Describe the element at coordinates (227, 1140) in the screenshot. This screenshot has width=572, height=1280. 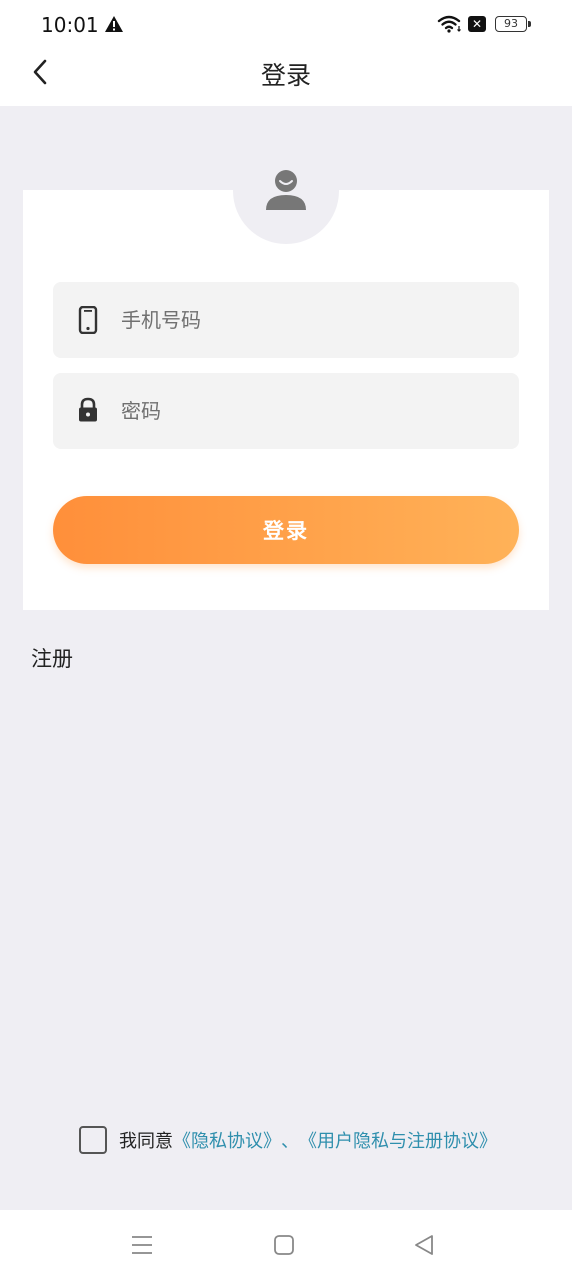
I see `privacy-policy-link: 《隐私协议》` at that location.